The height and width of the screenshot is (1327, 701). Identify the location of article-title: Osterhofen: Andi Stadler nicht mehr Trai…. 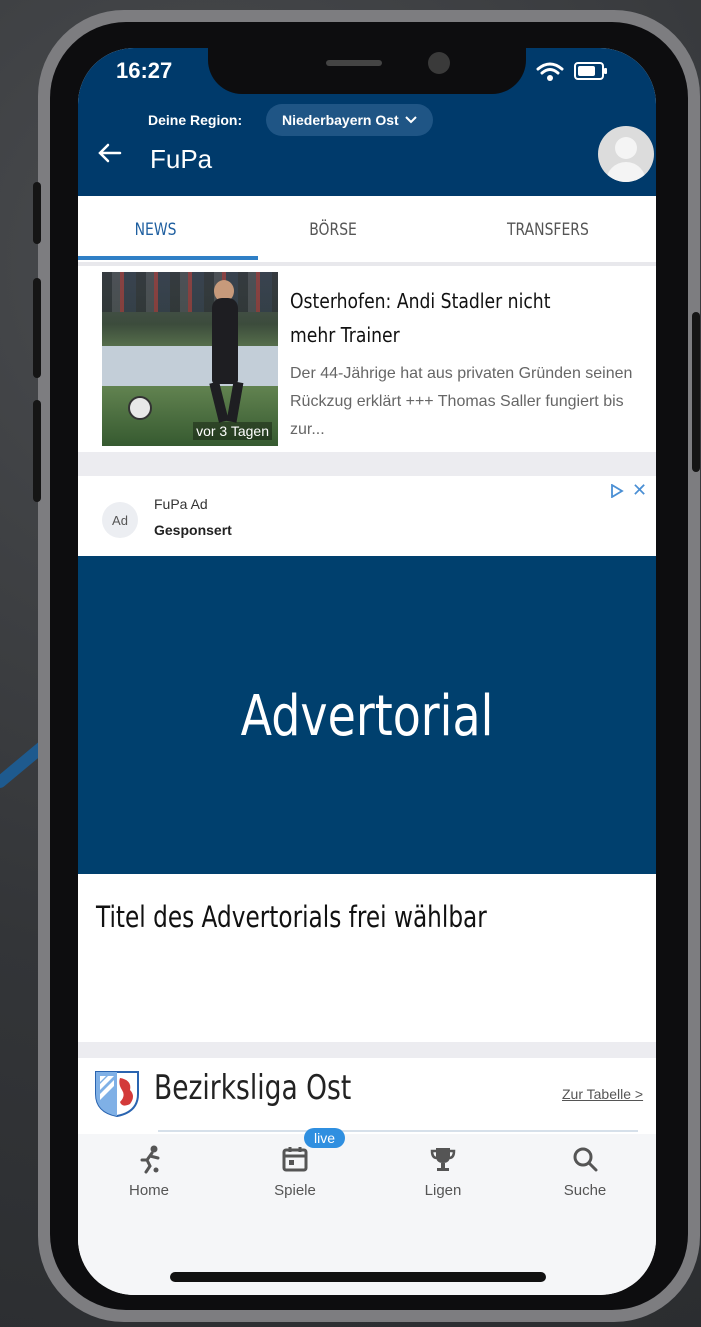
(420, 318).